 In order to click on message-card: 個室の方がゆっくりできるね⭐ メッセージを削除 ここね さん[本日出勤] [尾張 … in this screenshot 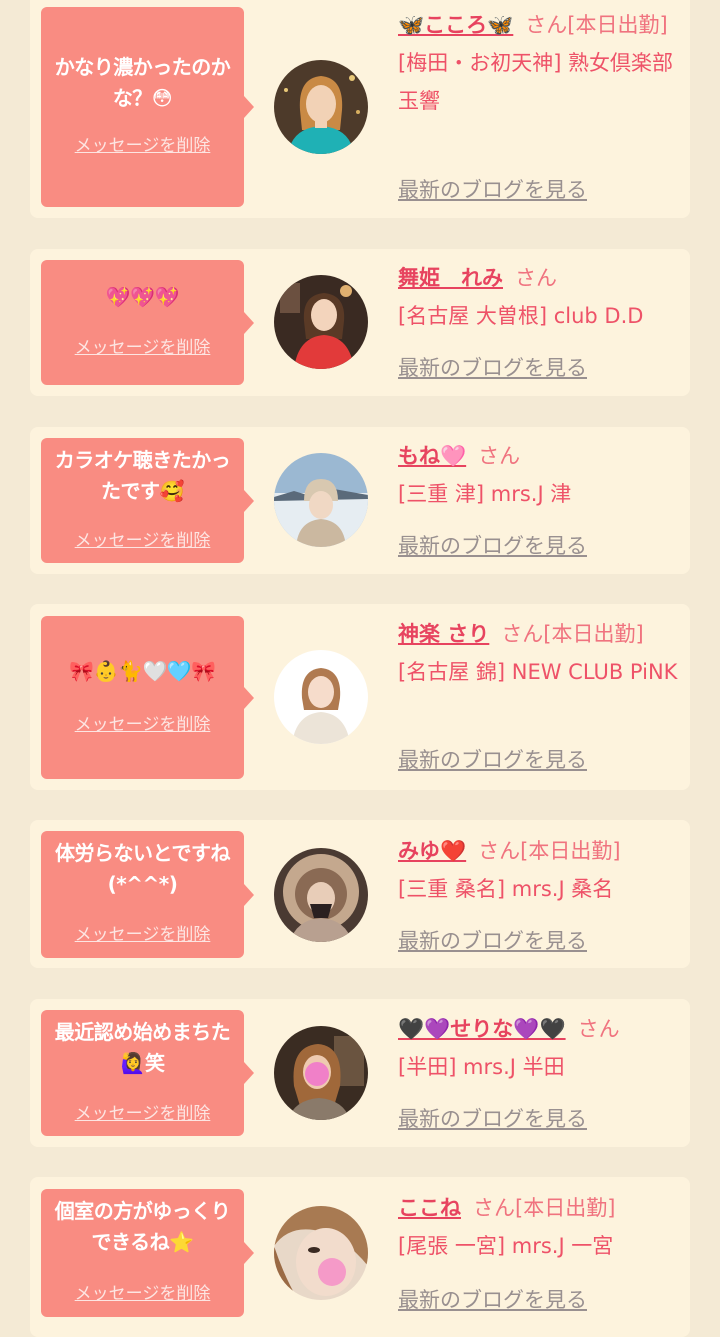, I will do `click(360, 1257)`.